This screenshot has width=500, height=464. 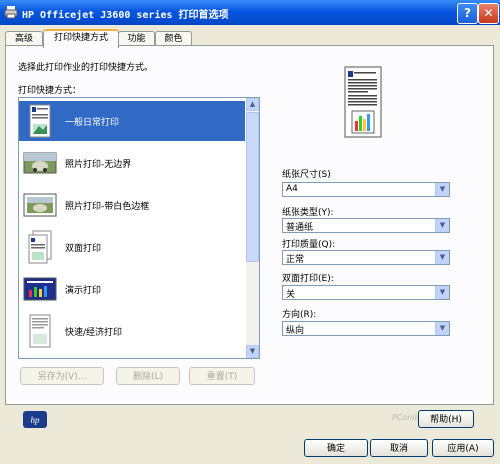 I want to click on list-item-label: 双面打印, so click(x=83, y=249).